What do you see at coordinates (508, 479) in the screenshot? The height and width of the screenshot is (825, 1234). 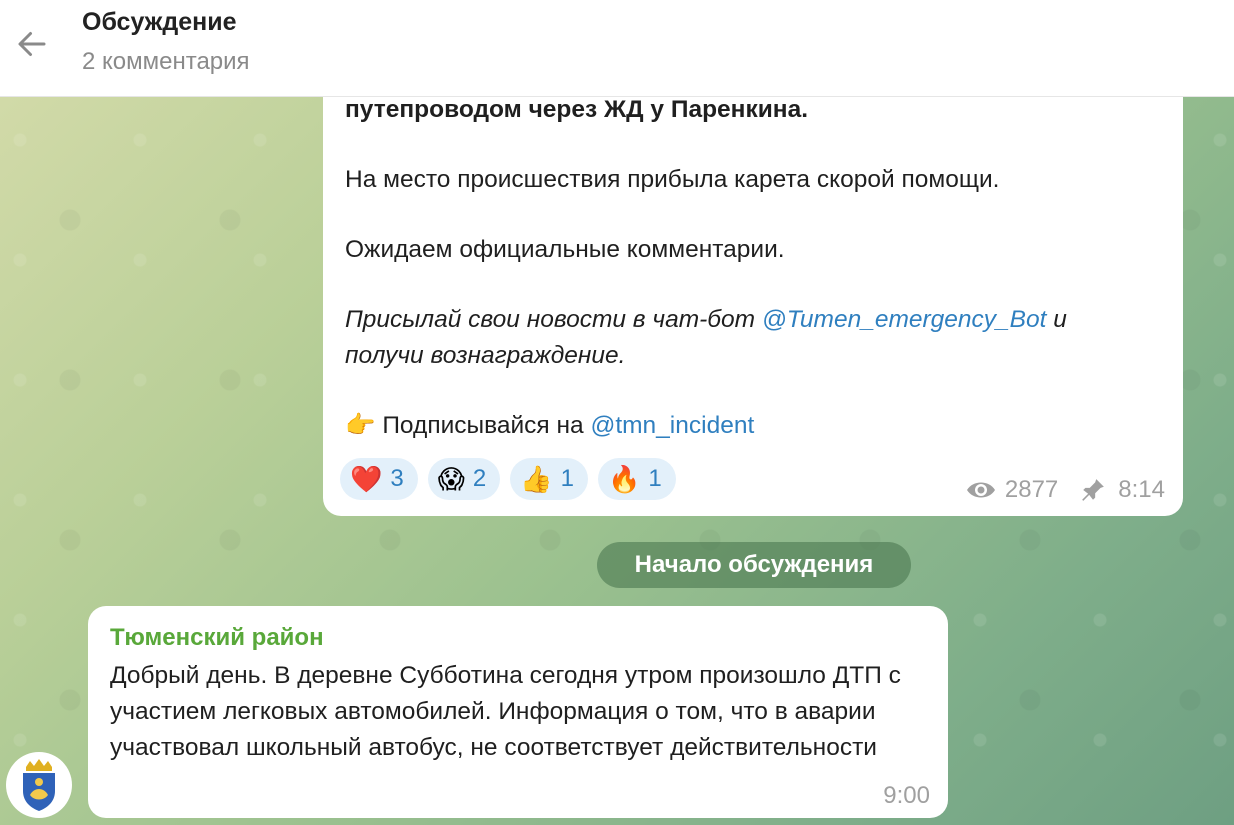 I see `reactions-bar: ❤️ 3 😱 2 👍 1 🔥 1` at bounding box center [508, 479].